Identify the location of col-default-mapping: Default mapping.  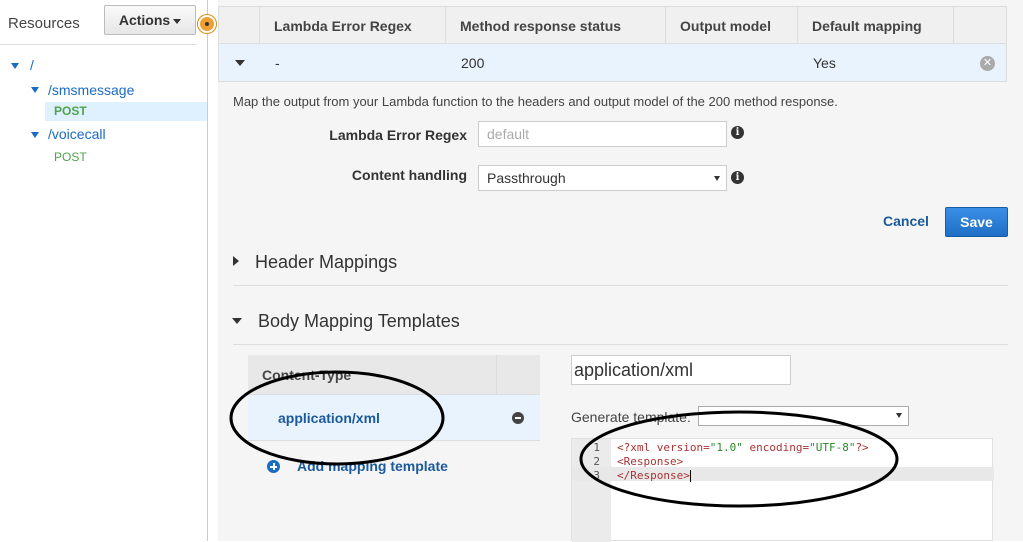
(875, 26).